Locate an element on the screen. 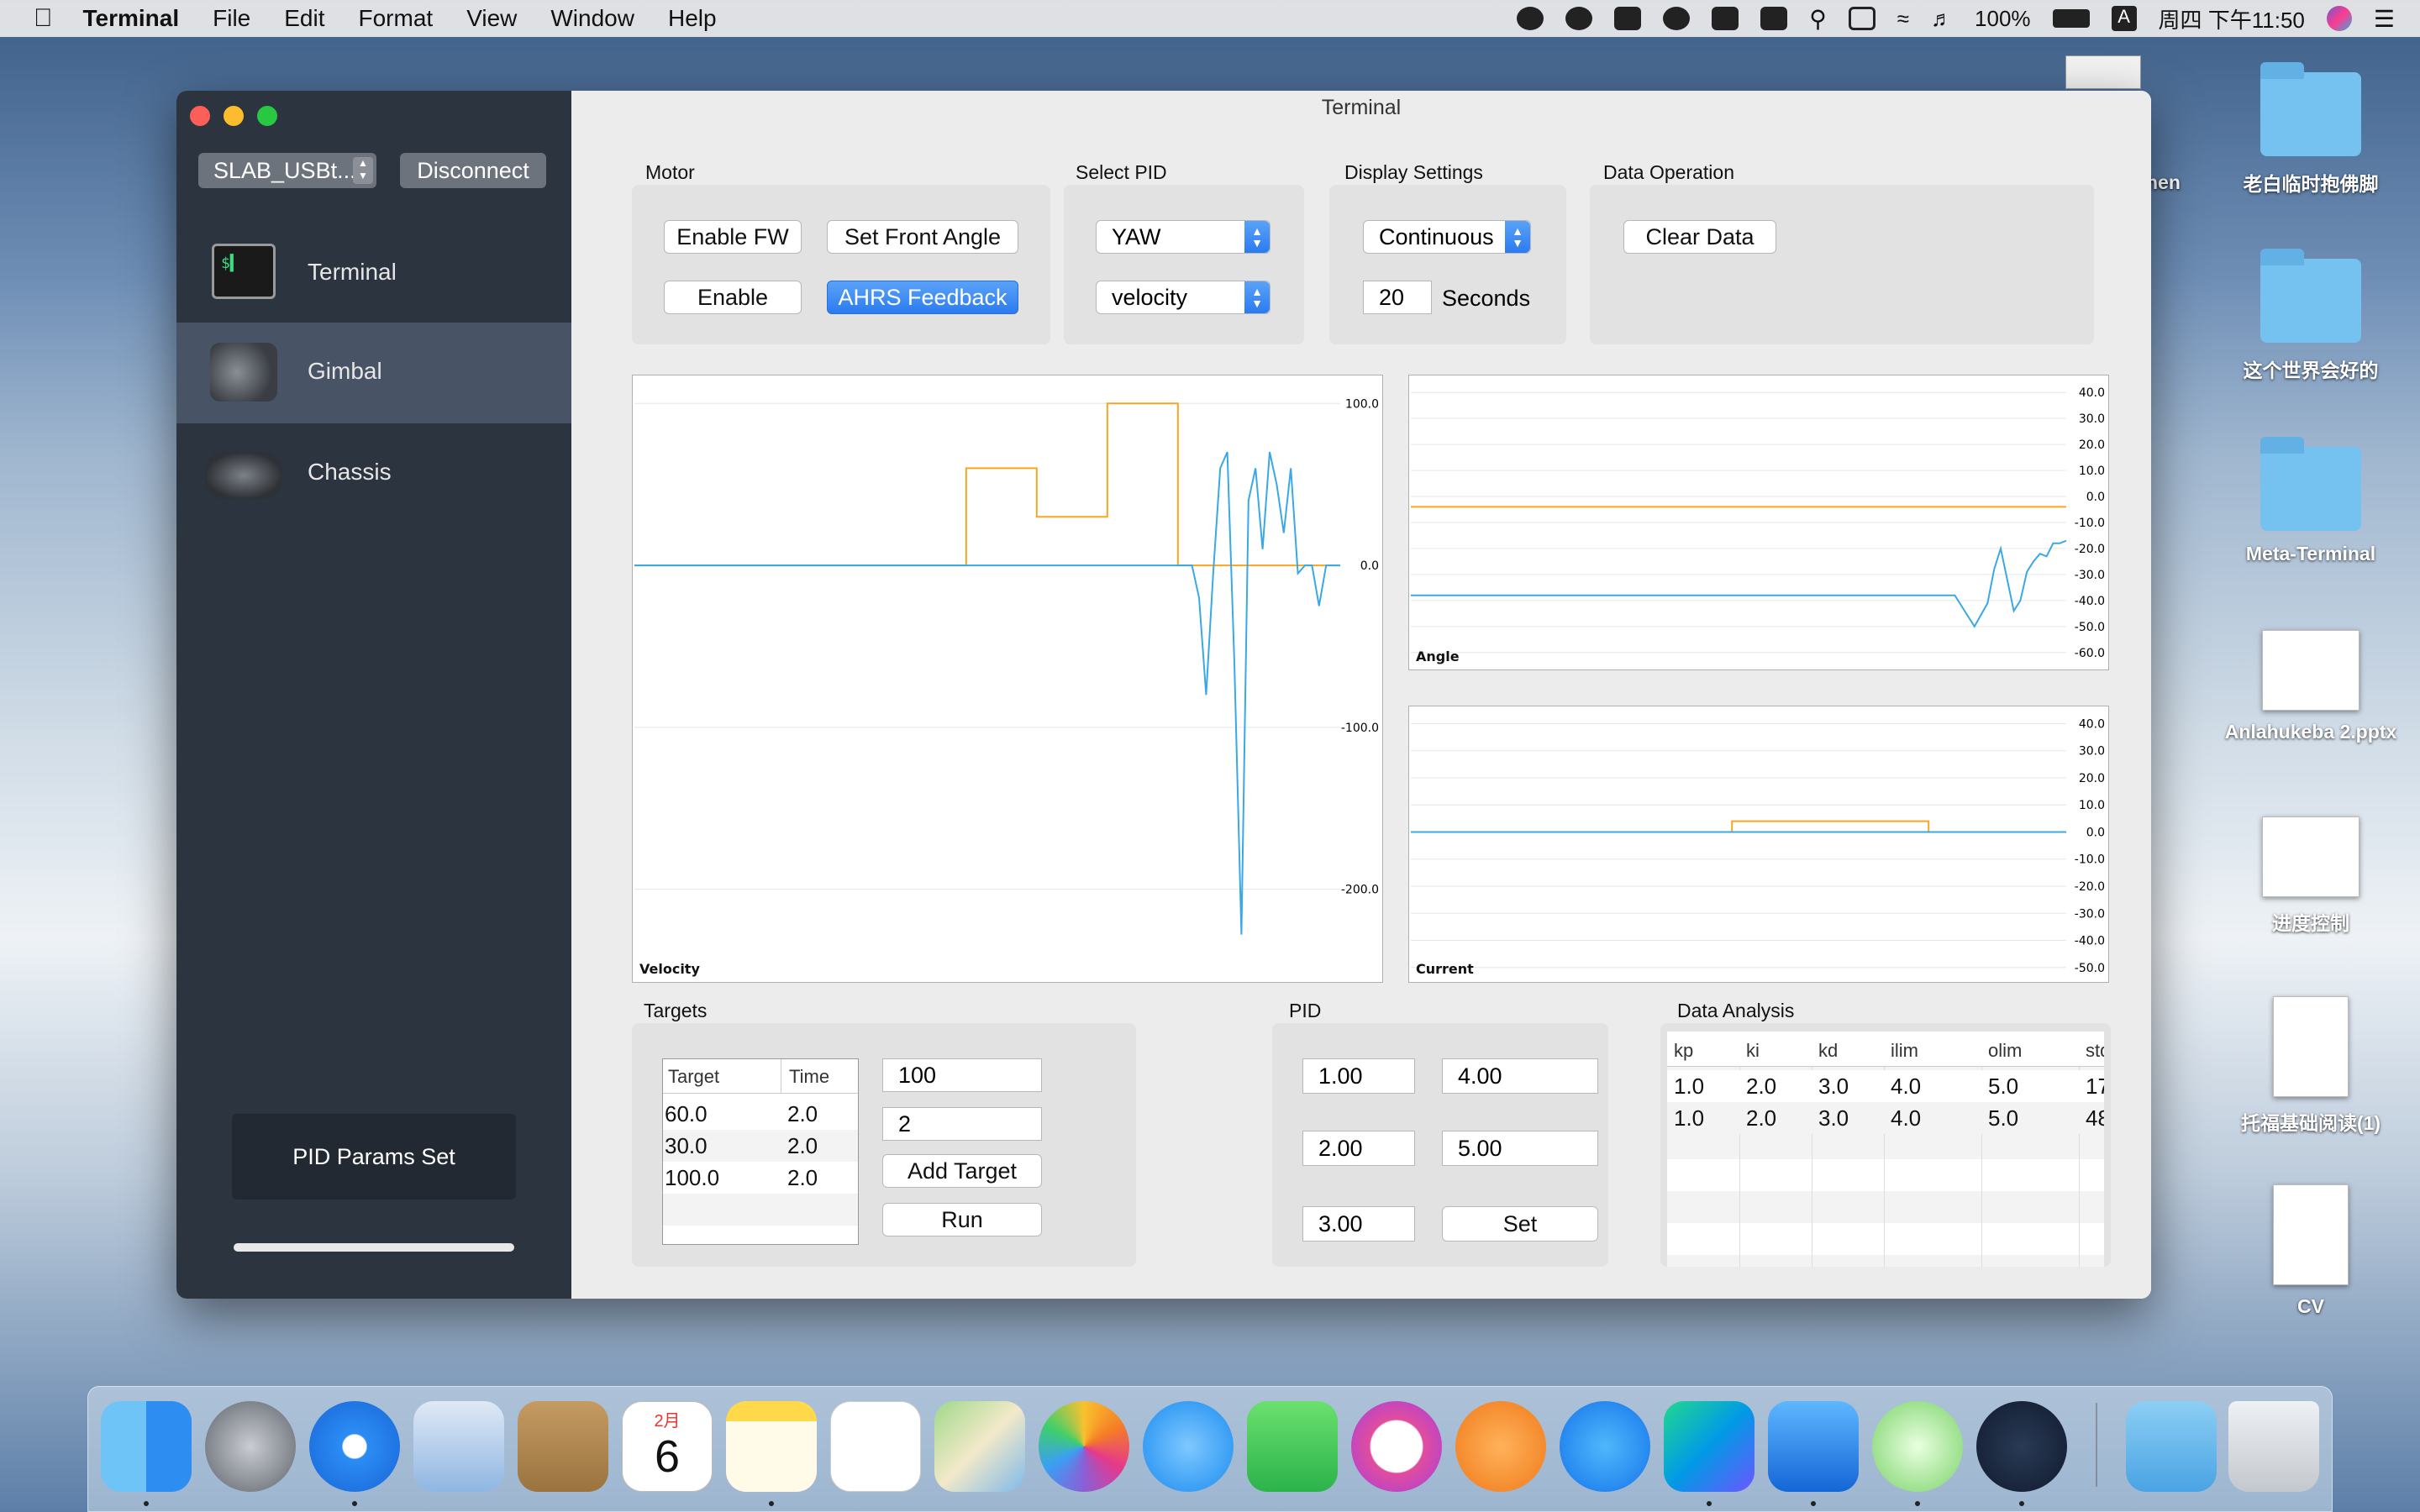  menu-help: Help is located at coordinates (692, 18).